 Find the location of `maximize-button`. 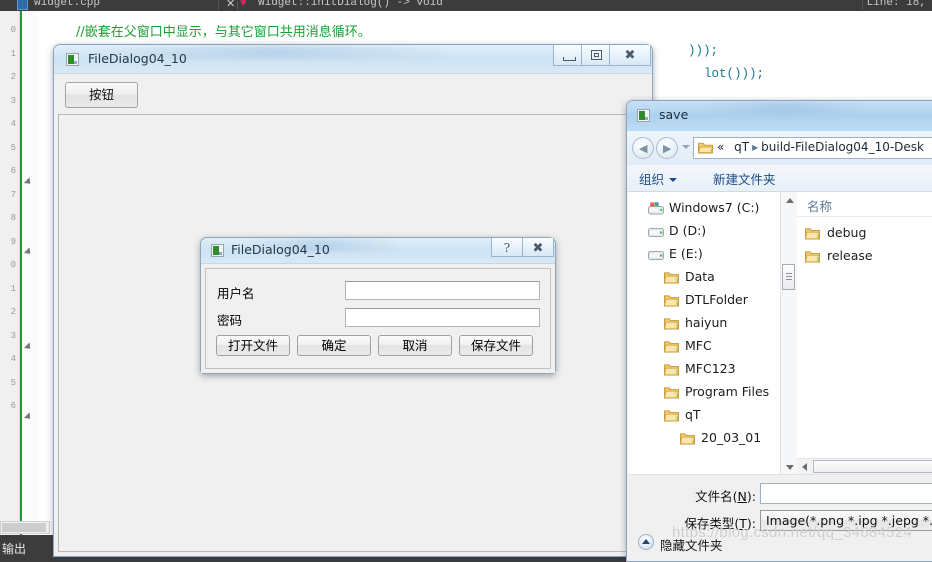

maximize-button is located at coordinates (595, 55).